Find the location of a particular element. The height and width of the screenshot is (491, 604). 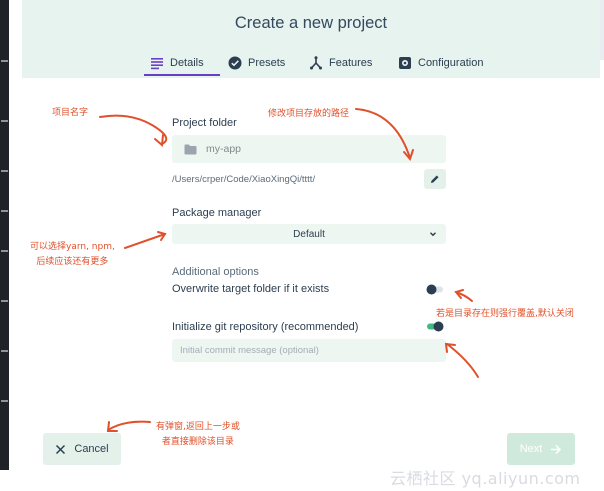

git-label: Initialize git repository (recommended) is located at coordinates (265, 327).